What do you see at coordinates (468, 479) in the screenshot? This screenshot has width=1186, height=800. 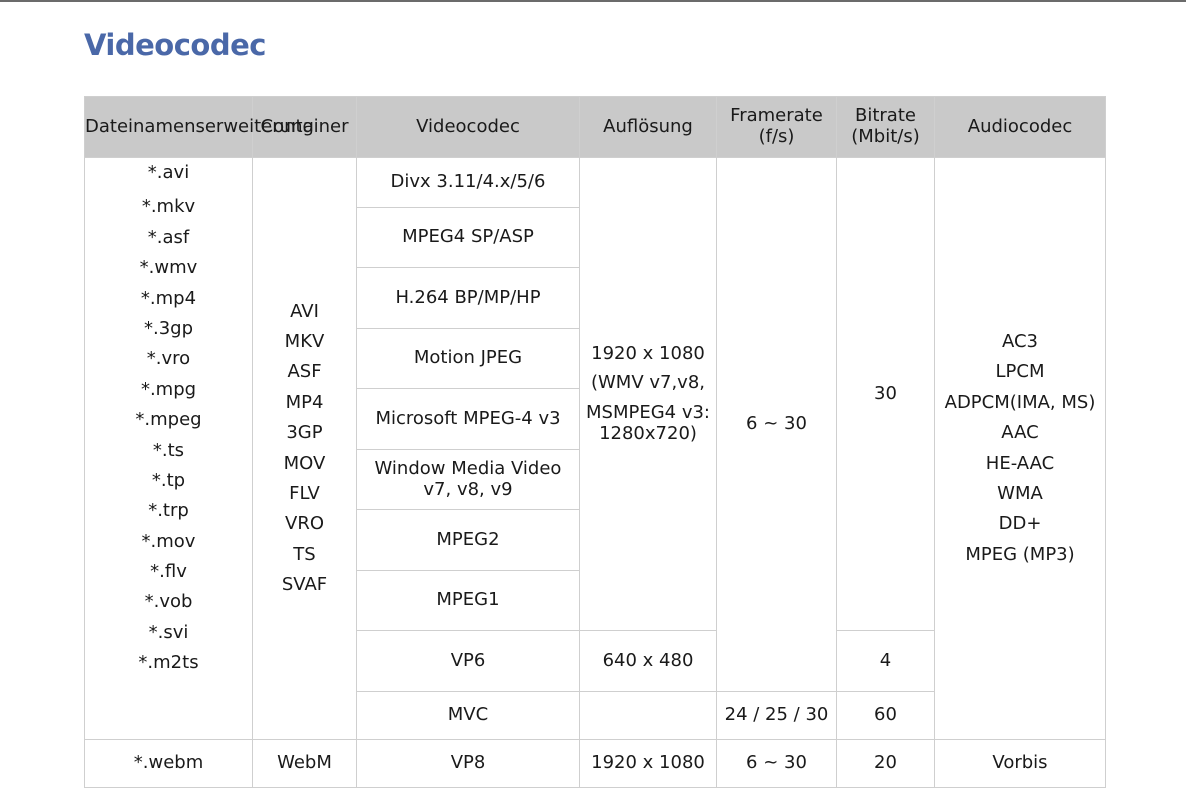 I see `videocodec-cell: Window Media Video v7, v8, v9` at bounding box center [468, 479].